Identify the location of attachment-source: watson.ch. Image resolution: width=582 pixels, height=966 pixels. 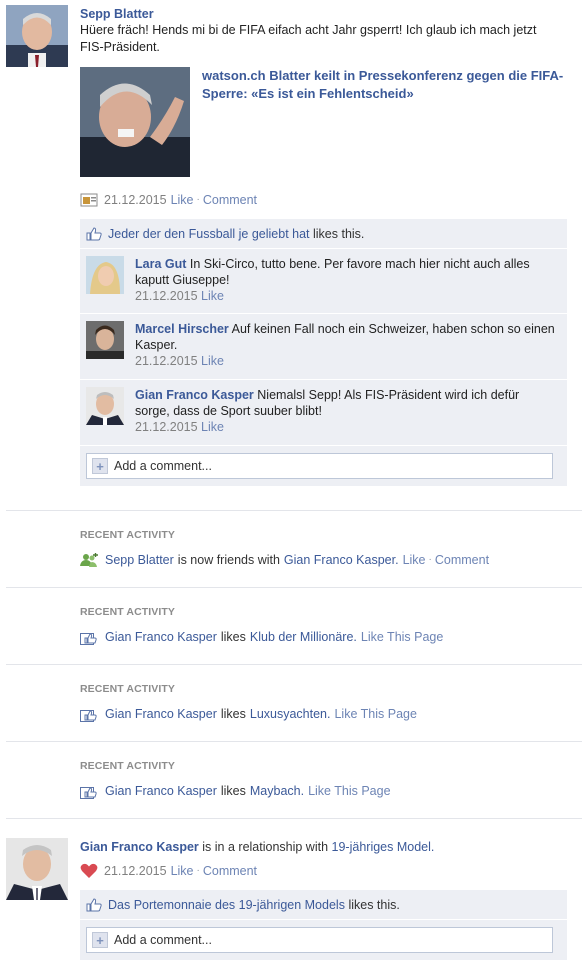
(234, 75).